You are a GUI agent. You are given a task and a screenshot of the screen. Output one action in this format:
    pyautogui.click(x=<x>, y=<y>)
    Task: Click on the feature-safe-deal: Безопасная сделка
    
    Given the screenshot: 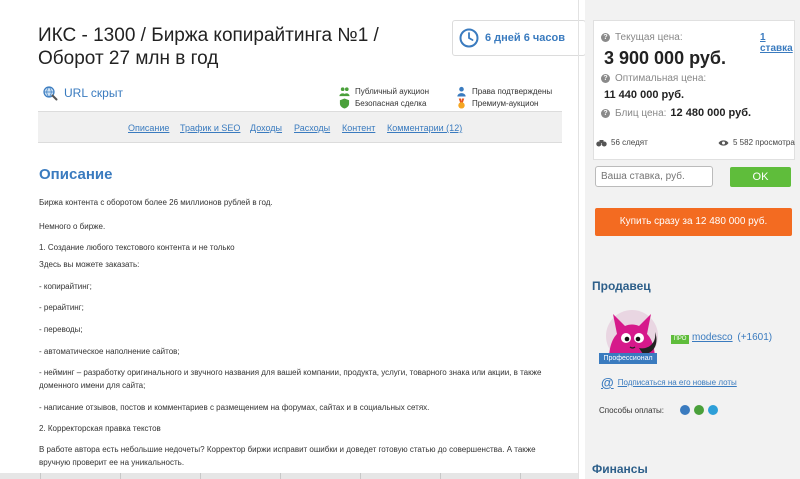 What is the action you would take?
    pyautogui.click(x=382, y=103)
    